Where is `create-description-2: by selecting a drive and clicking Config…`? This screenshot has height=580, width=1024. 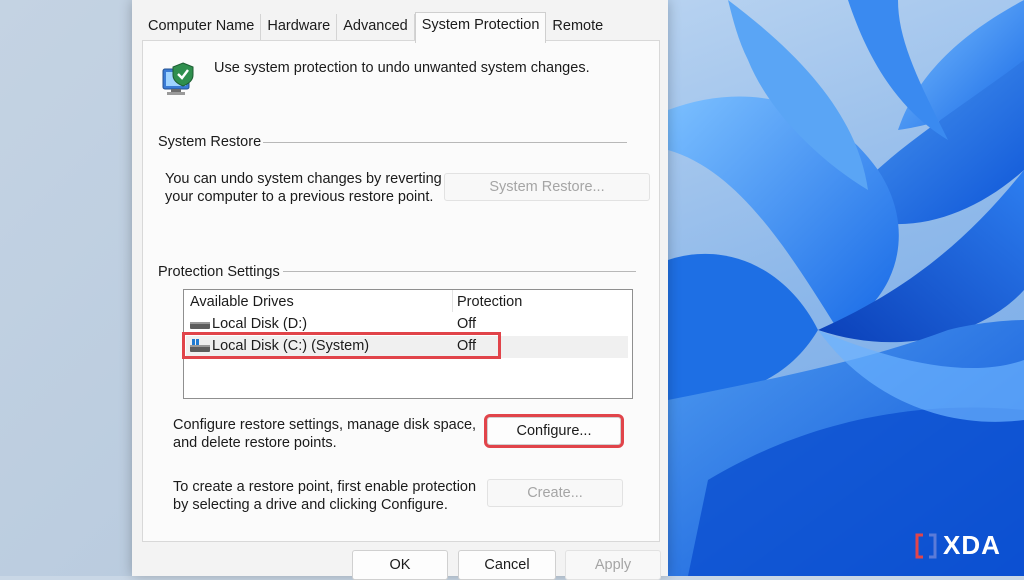 create-description-2: by selecting a drive and clicking Config… is located at coordinates (310, 505).